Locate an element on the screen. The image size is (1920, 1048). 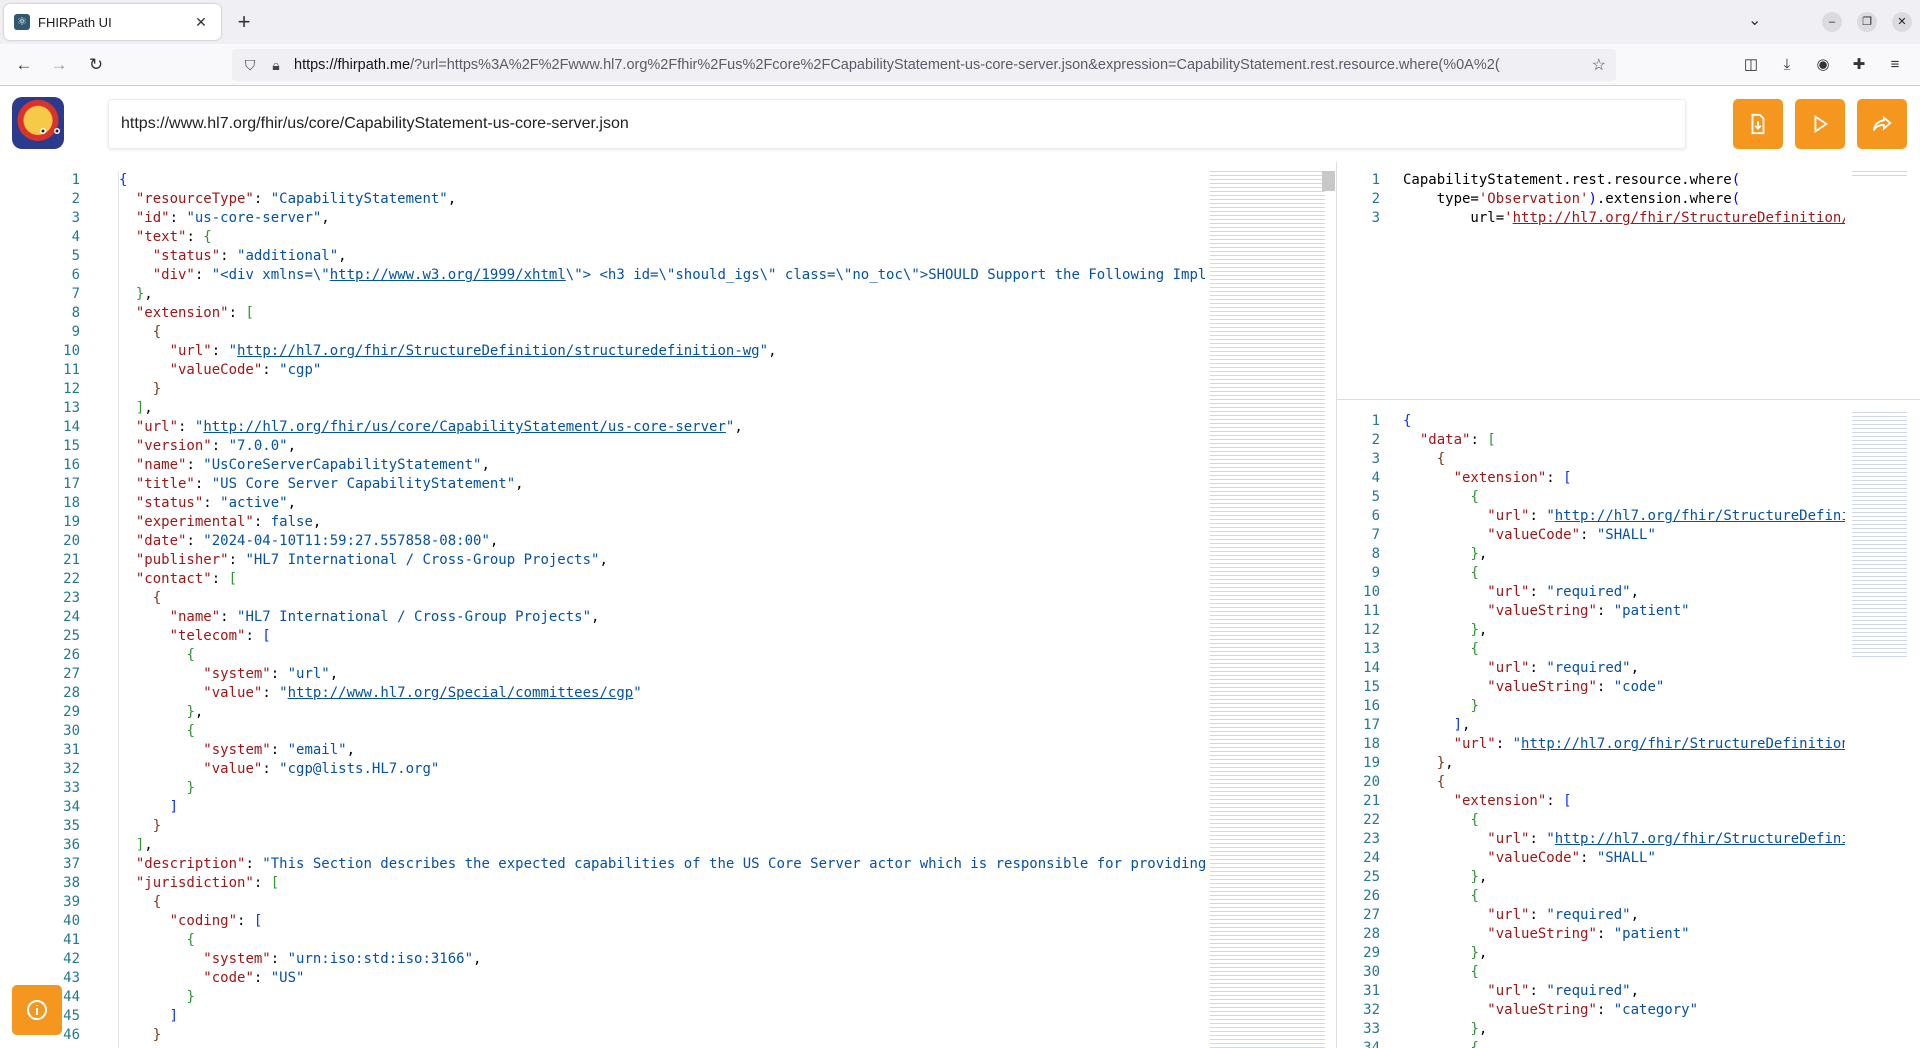
code-line: 31 "url": "required", is located at coordinates (1592, 991).